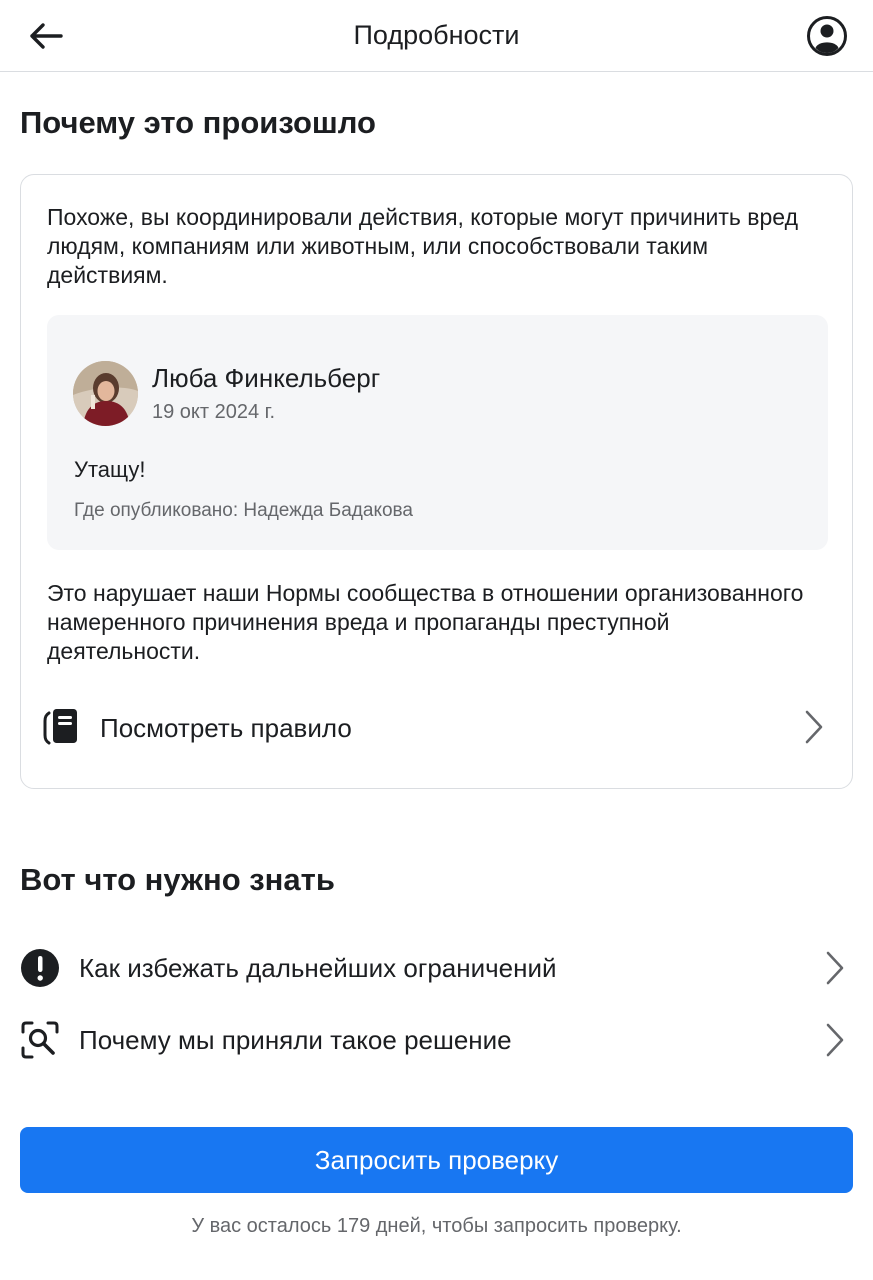 Image resolution: width=873 pixels, height=1280 pixels. What do you see at coordinates (40, 968) in the screenshot?
I see `exclamation-circle-icon` at bounding box center [40, 968].